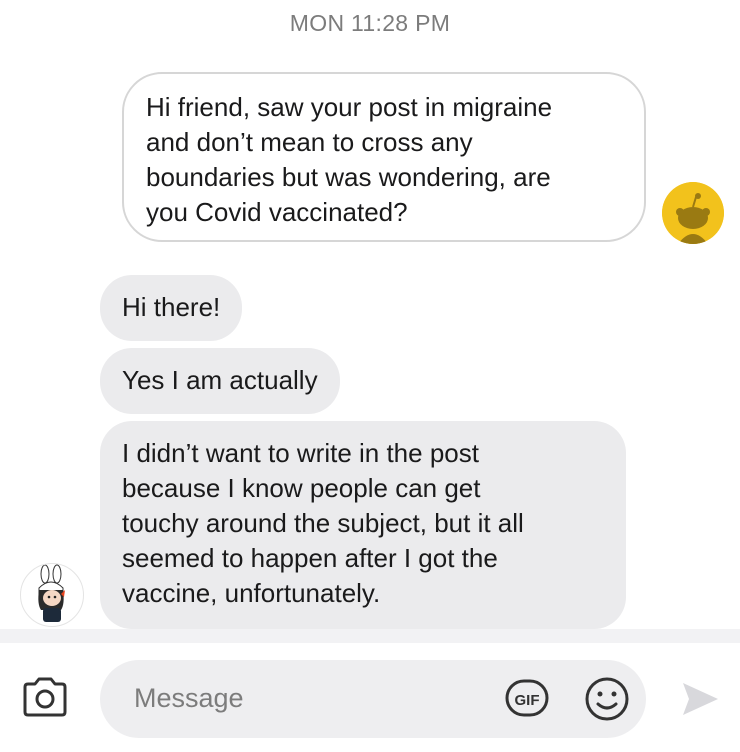 Image resolution: width=740 pixels, height=752 pixels. I want to click on camera-button, so click(45, 697).